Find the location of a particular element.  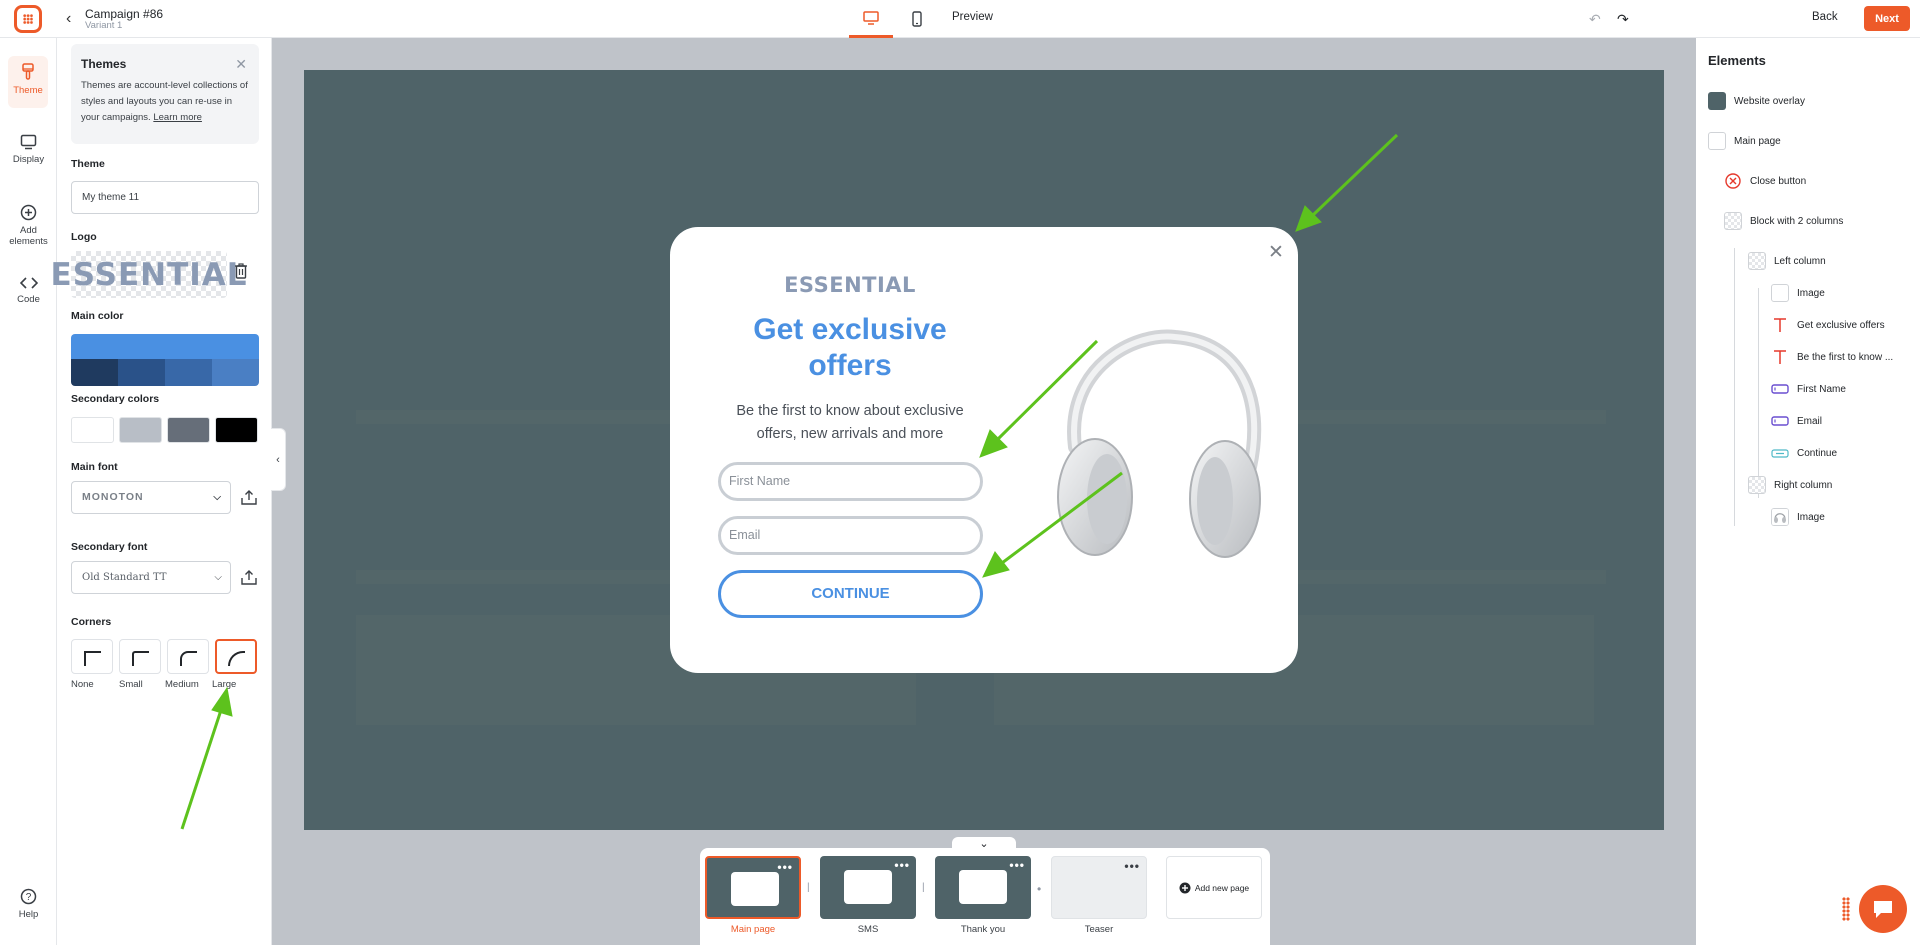

page-thumb-teaser: ••• is located at coordinates (1099, 887).